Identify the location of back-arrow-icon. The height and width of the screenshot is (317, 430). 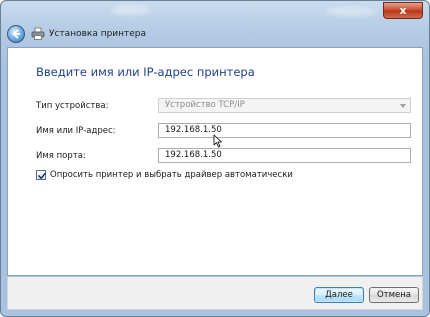
(16, 34).